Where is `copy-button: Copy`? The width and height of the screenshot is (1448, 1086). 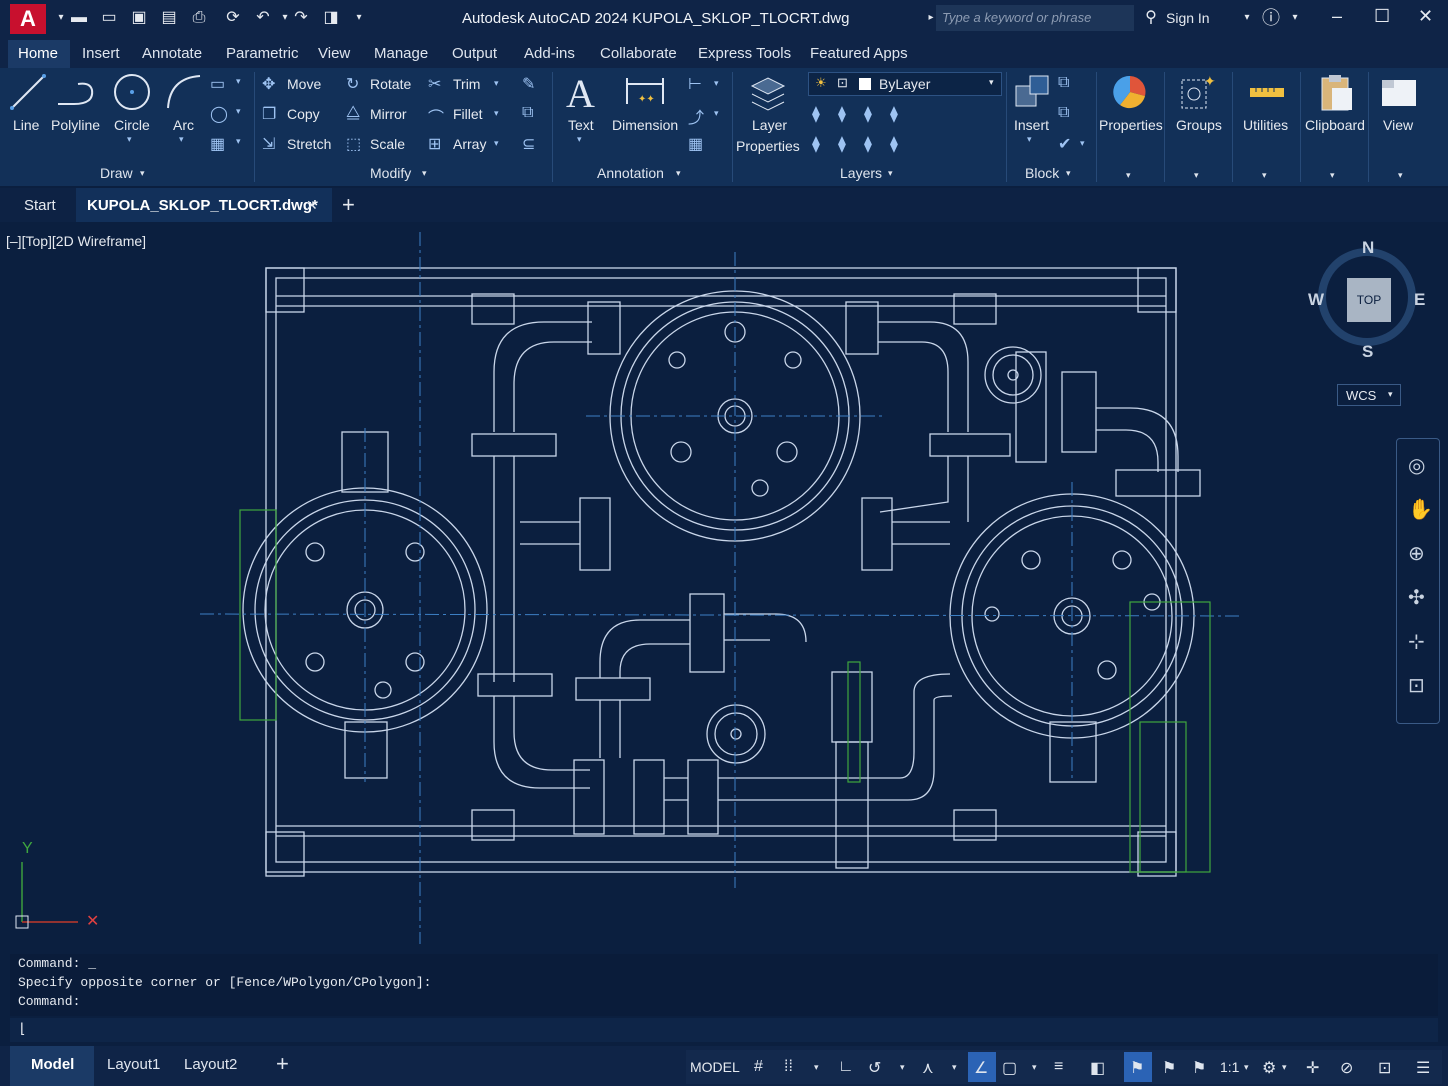 copy-button: Copy is located at coordinates (303, 114).